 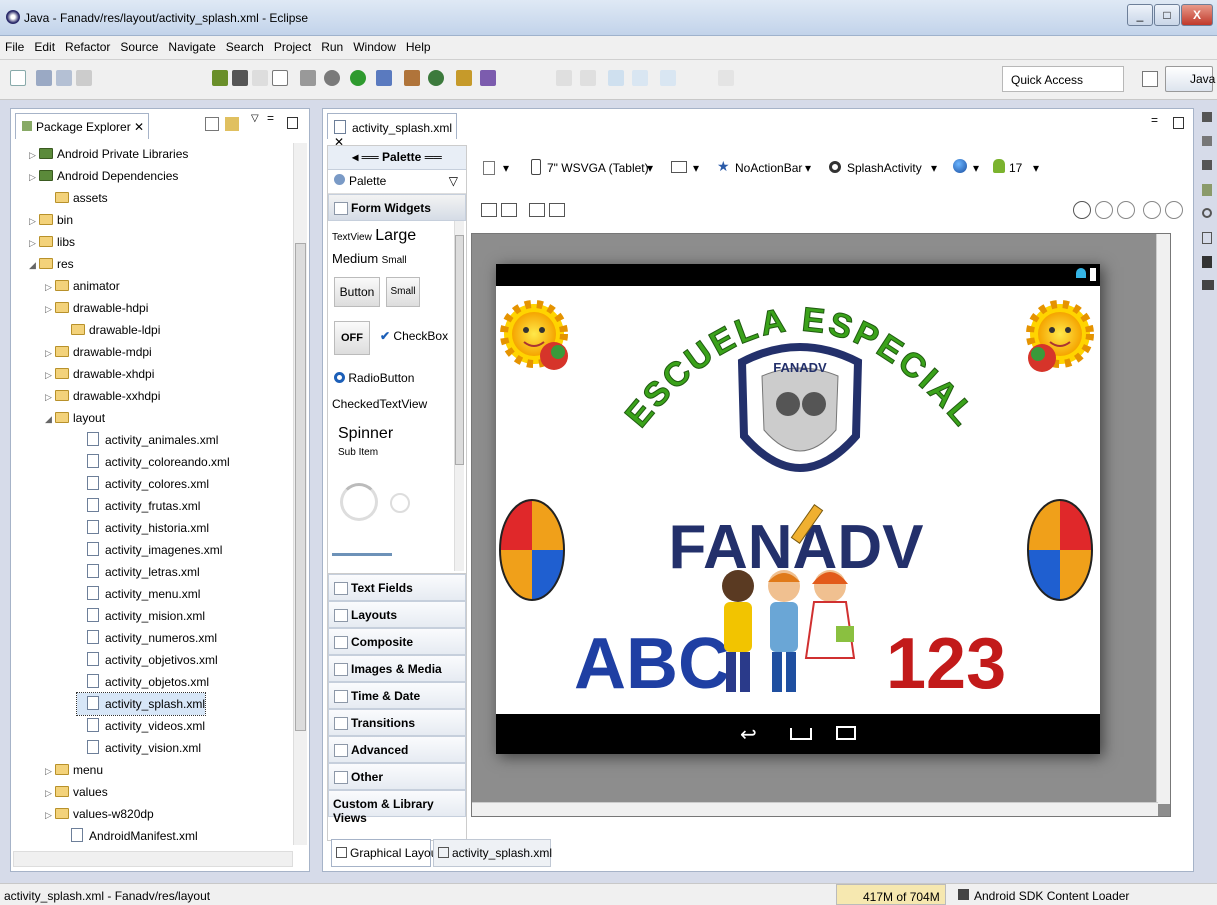 What do you see at coordinates (640, 78) in the screenshot?
I see `back-icon` at bounding box center [640, 78].